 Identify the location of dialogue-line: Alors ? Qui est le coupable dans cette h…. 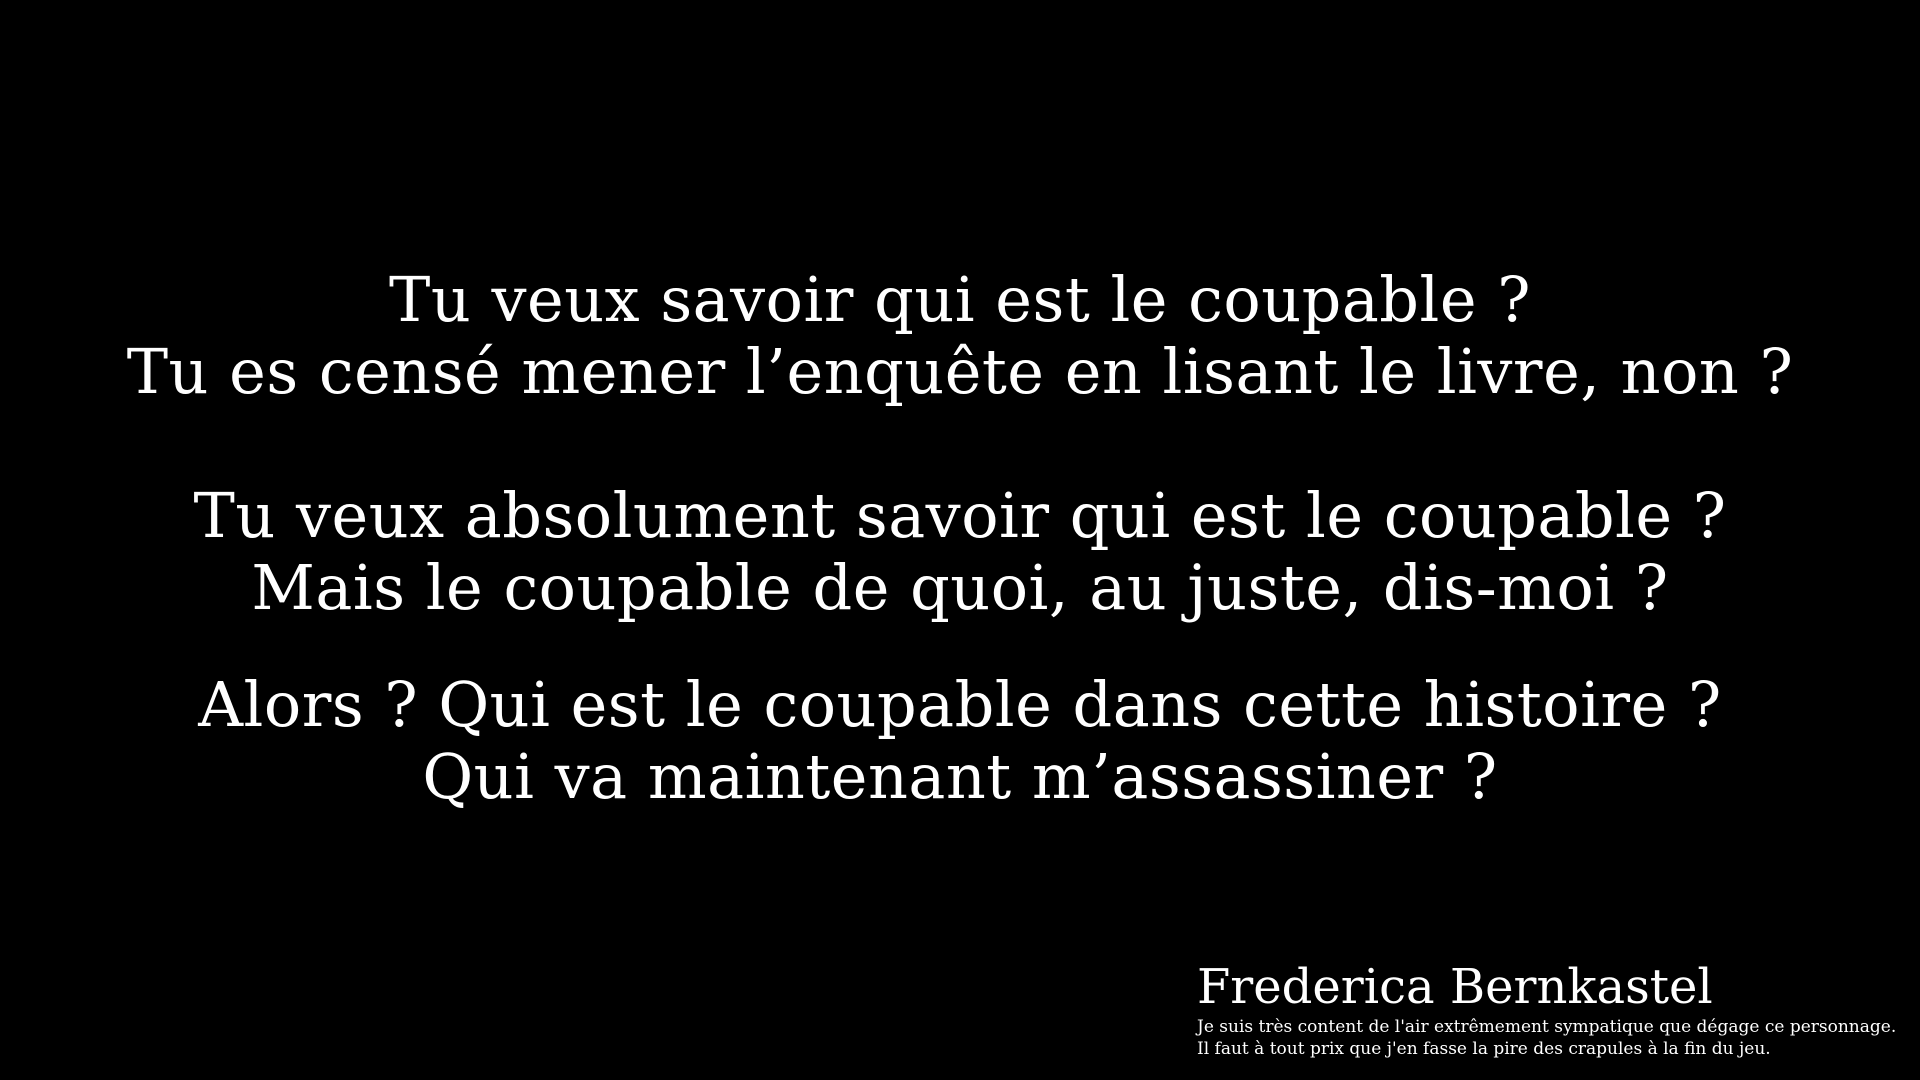
(960, 704).